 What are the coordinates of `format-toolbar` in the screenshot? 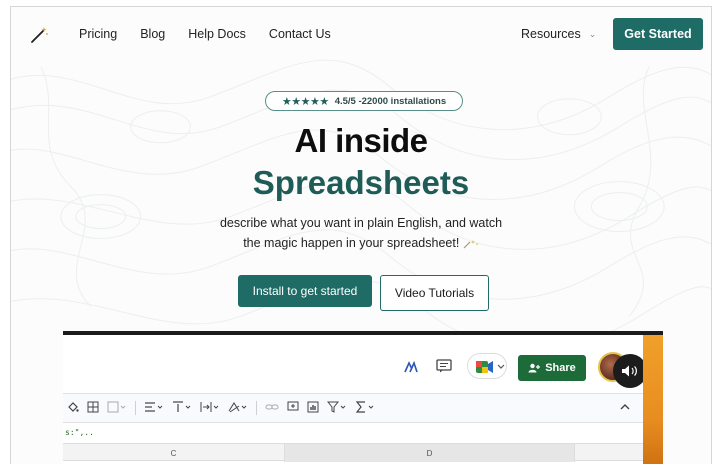 It's located at (353, 408).